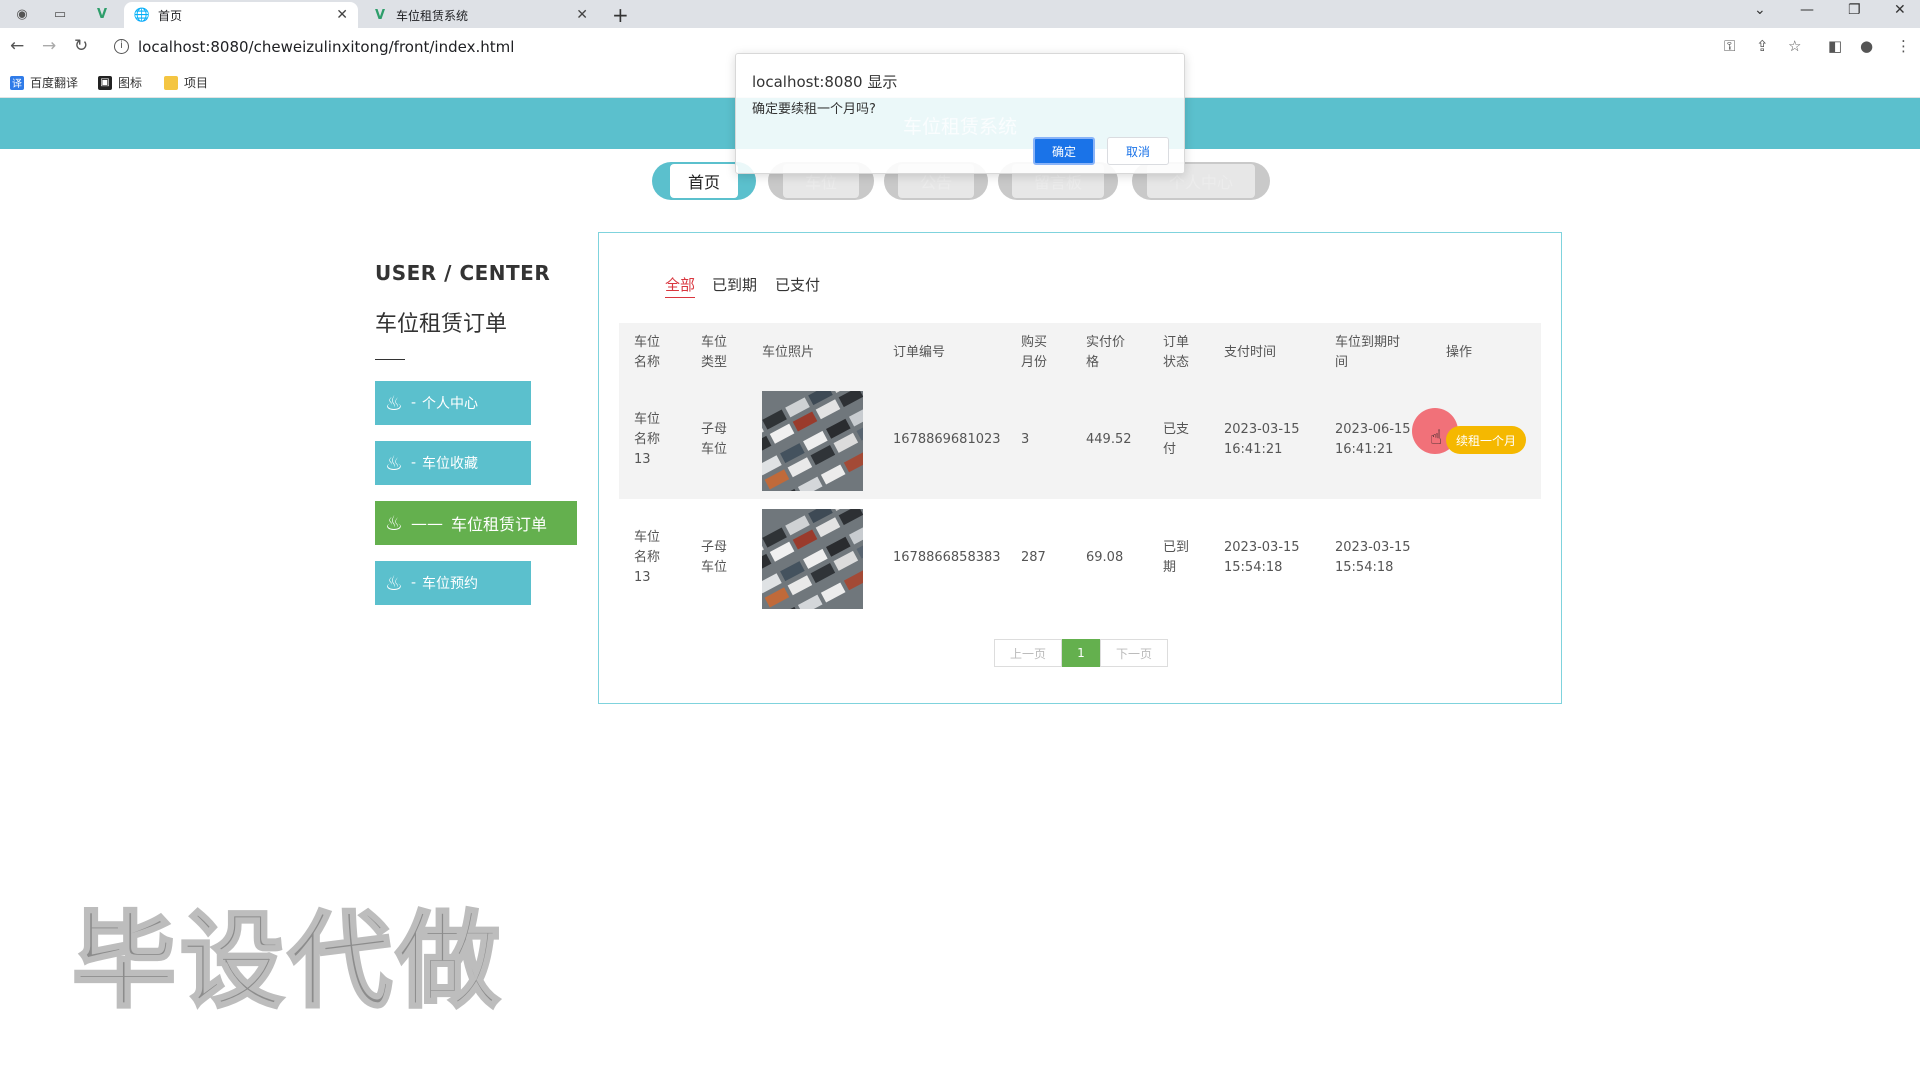 The width and height of the screenshot is (1920, 1072). What do you see at coordinates (441, 324) in the screenshot?
I see `user-center-subtitle: 车位租赁订单` at bounding box center [441, 324].